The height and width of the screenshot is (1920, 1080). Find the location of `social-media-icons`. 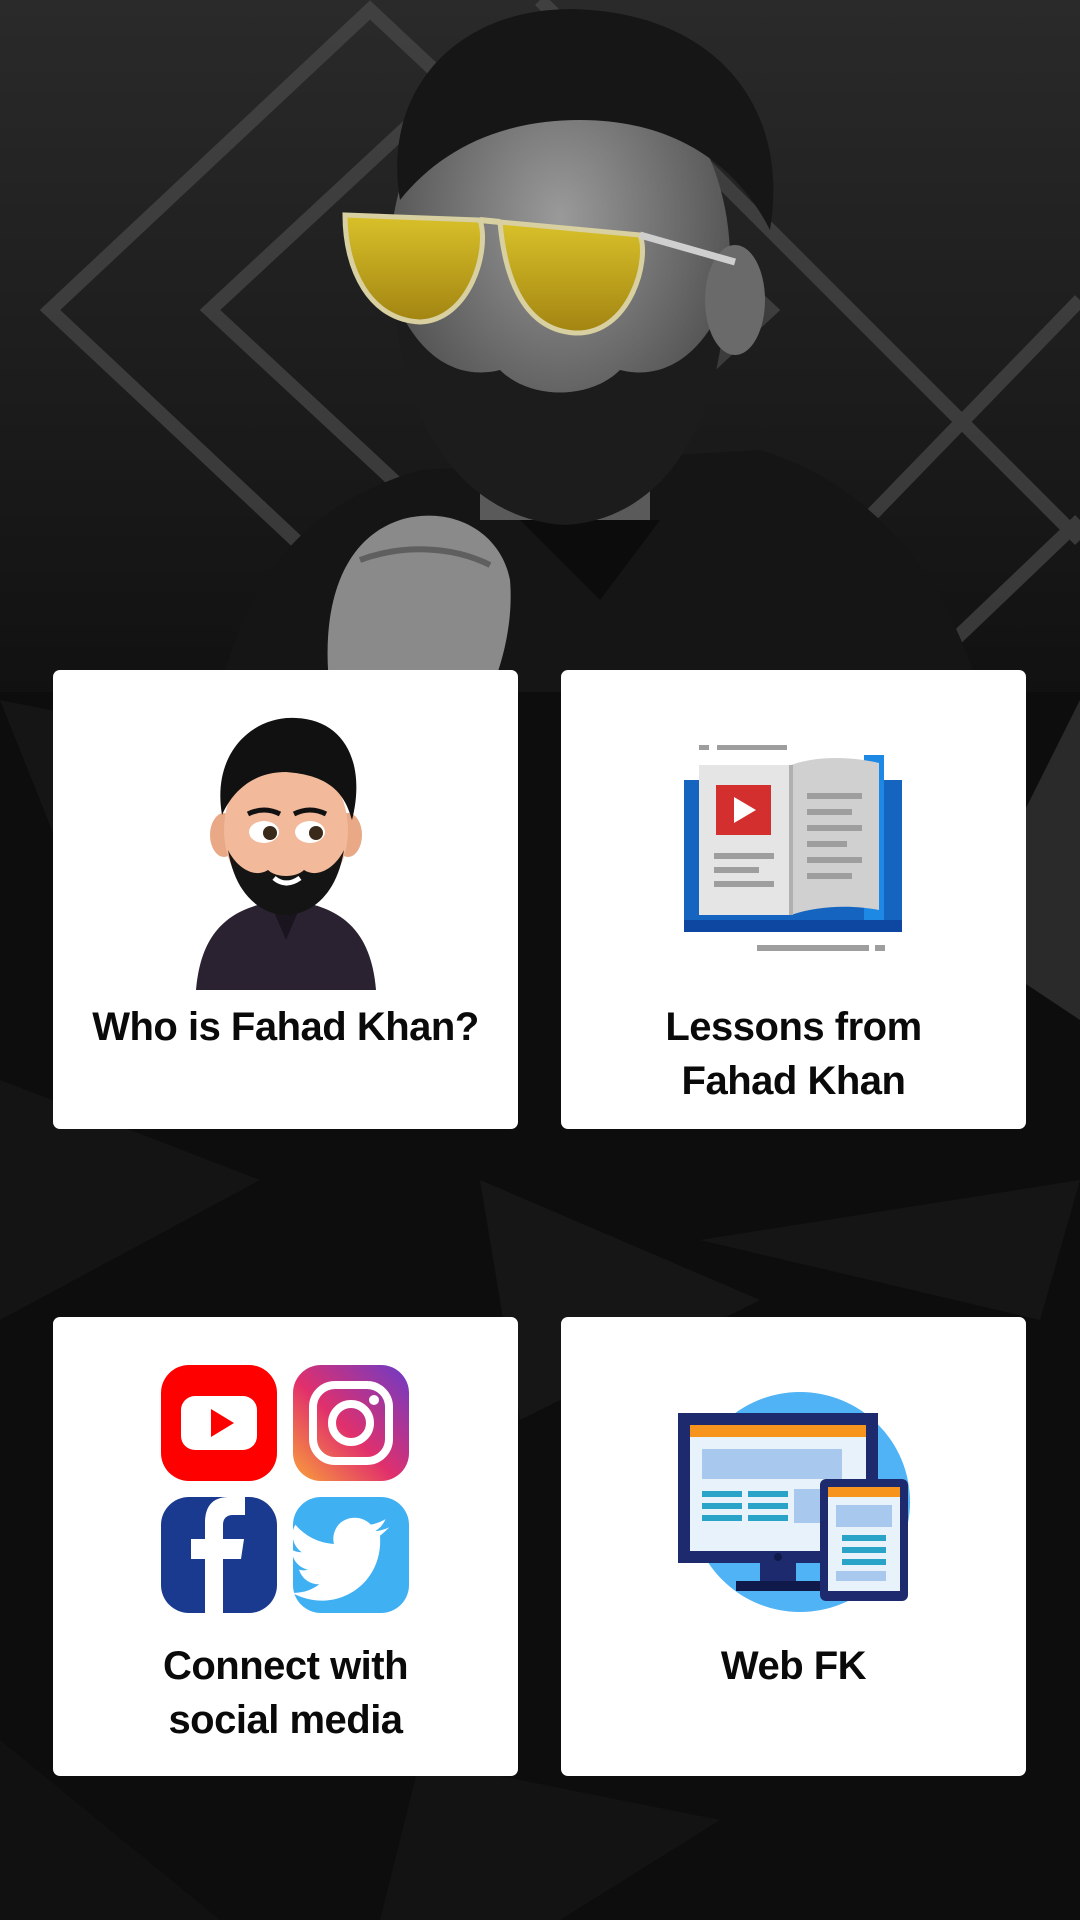

social-media-icons is located at coordinates (285, 1490).